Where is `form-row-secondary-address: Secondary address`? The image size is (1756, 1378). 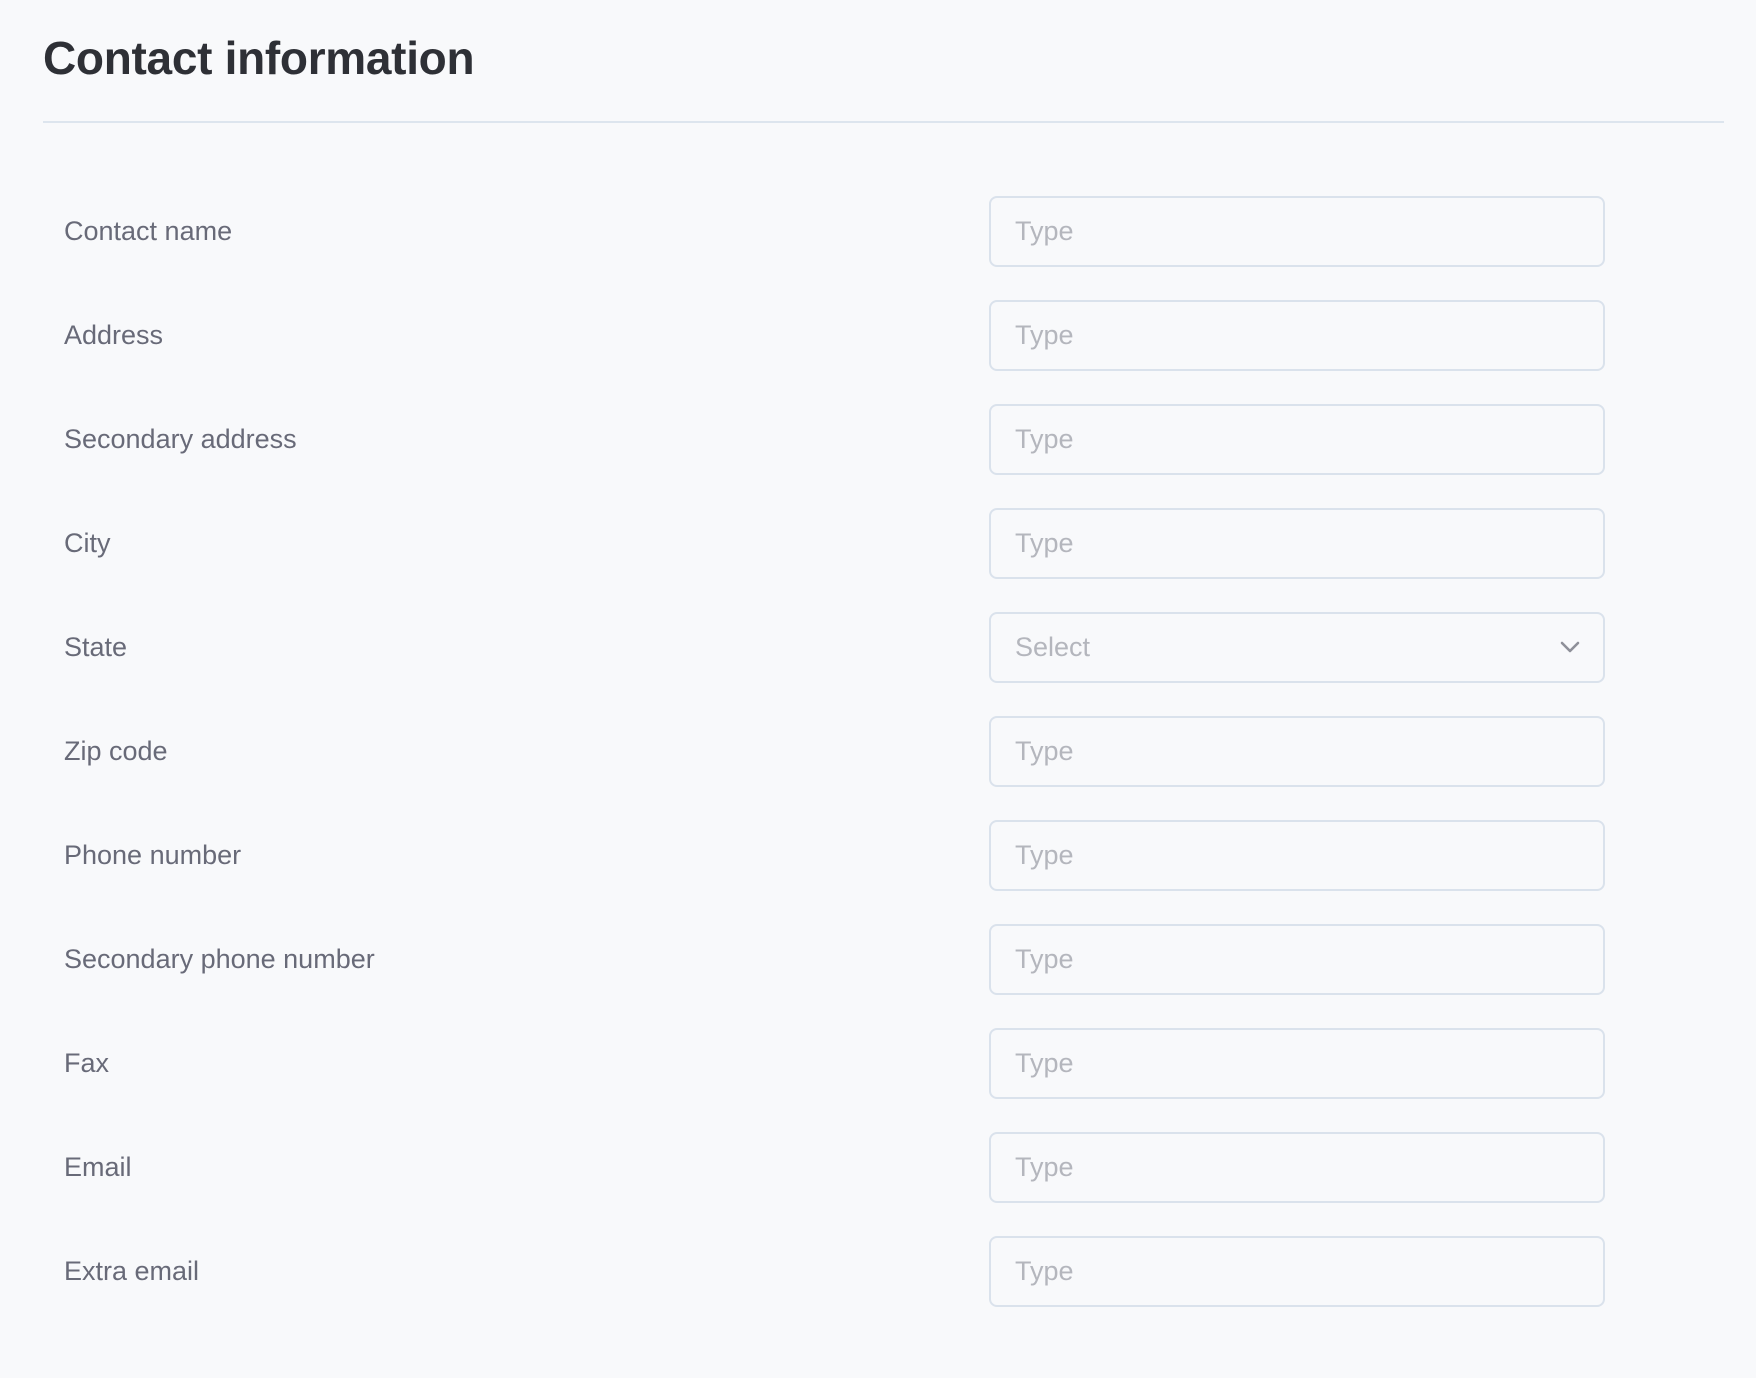 form-row-secondary-address: Secondary address is located at coordinates (878, 456).